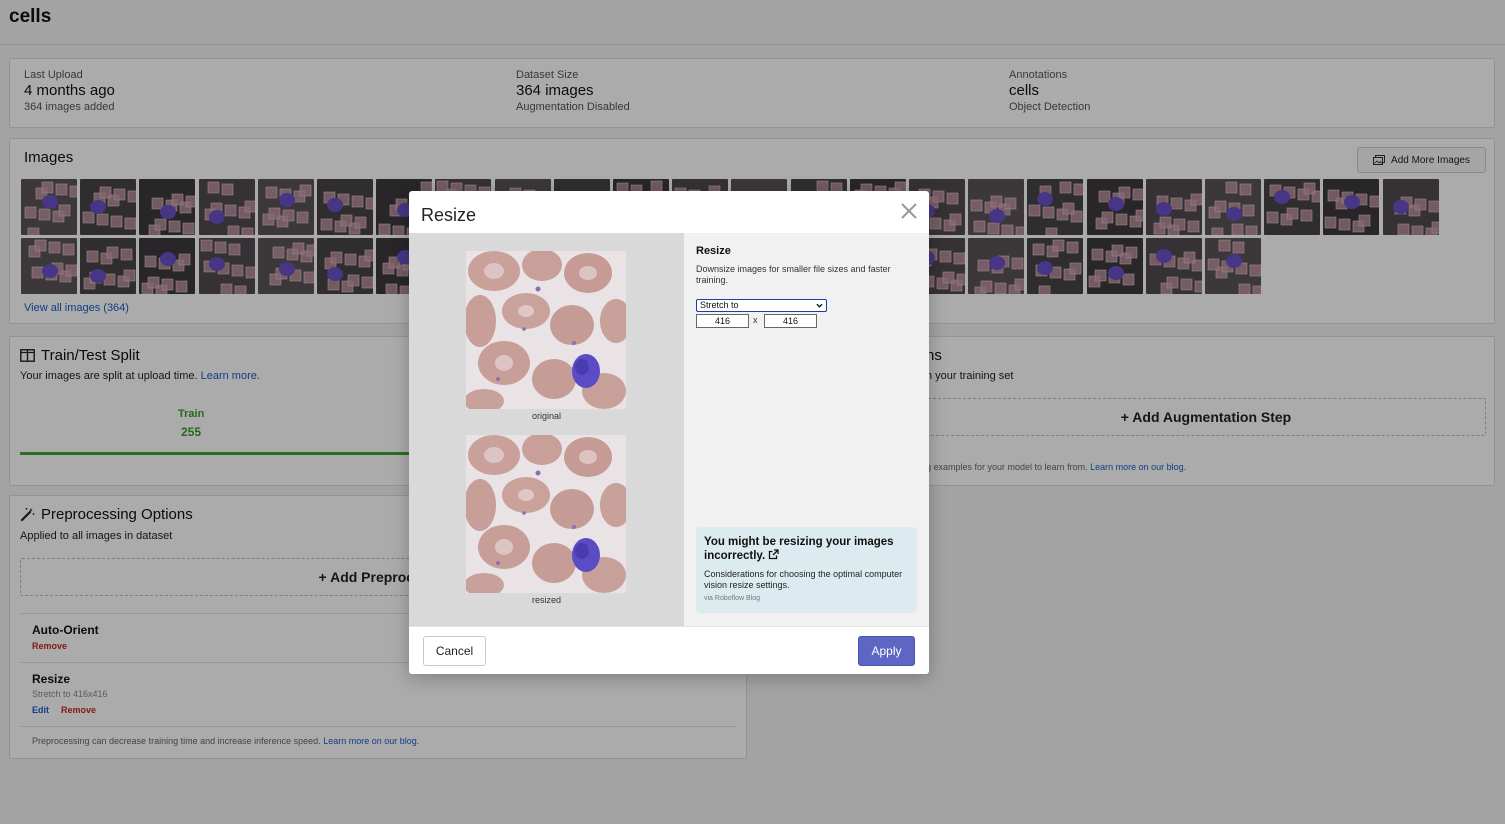 The image size is (1505, 824). What do you see at coordinates (722, 321) in the screenshot?
I see `resize-width-input` at bounding box center [722, 321].